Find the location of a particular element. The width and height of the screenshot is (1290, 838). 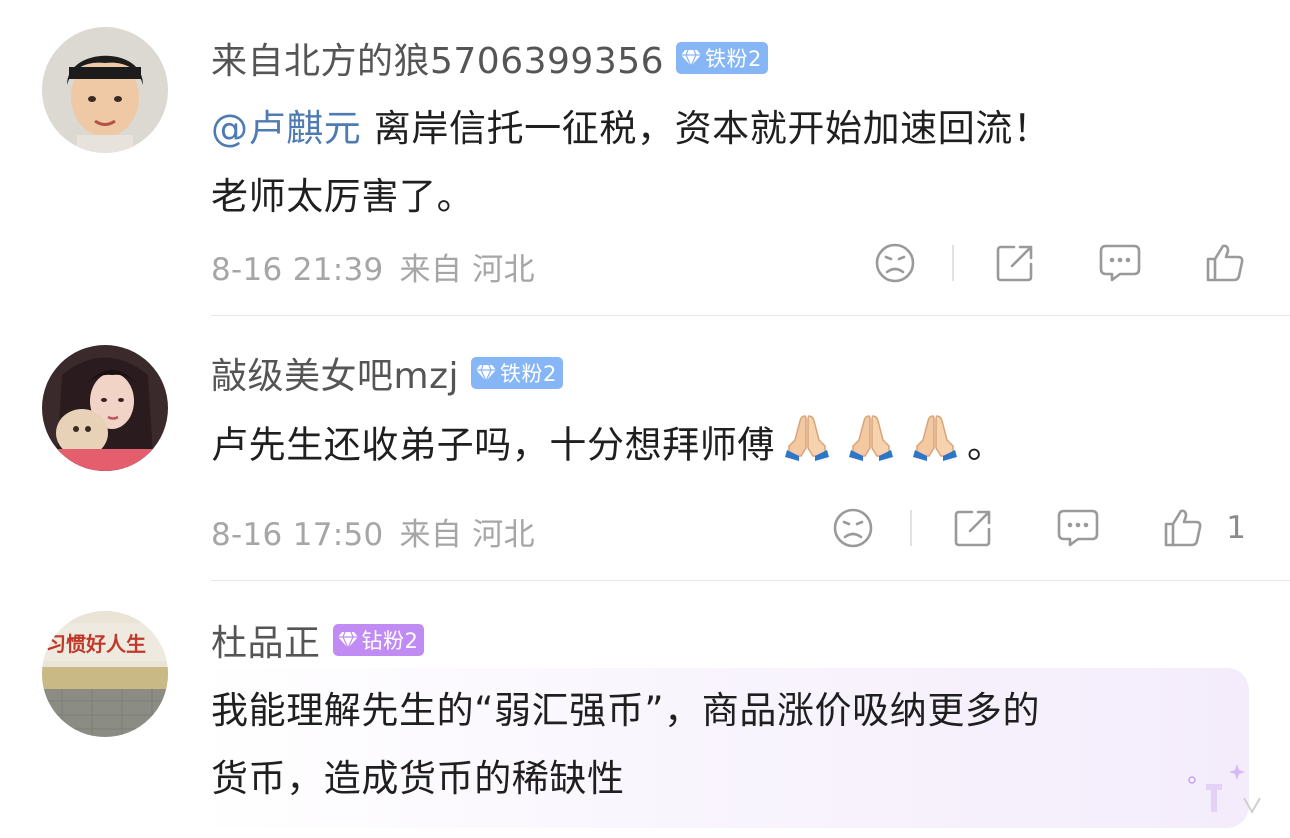

like-count: 1 is located at coordinates (1236, 528).